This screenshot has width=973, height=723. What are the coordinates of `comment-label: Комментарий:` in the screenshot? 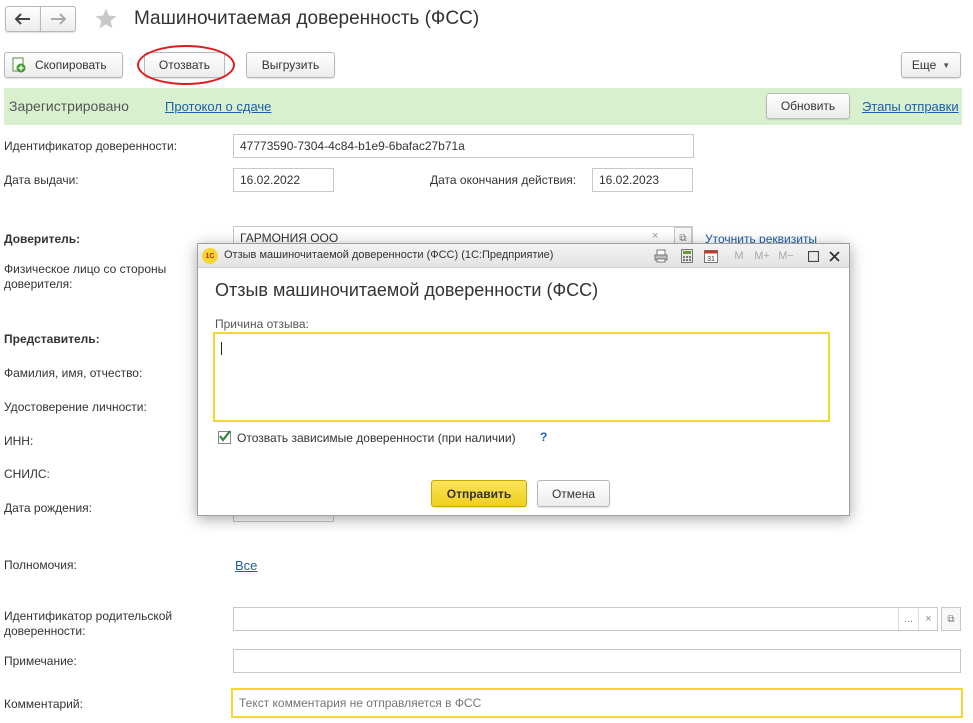 It's located at (43, 704).